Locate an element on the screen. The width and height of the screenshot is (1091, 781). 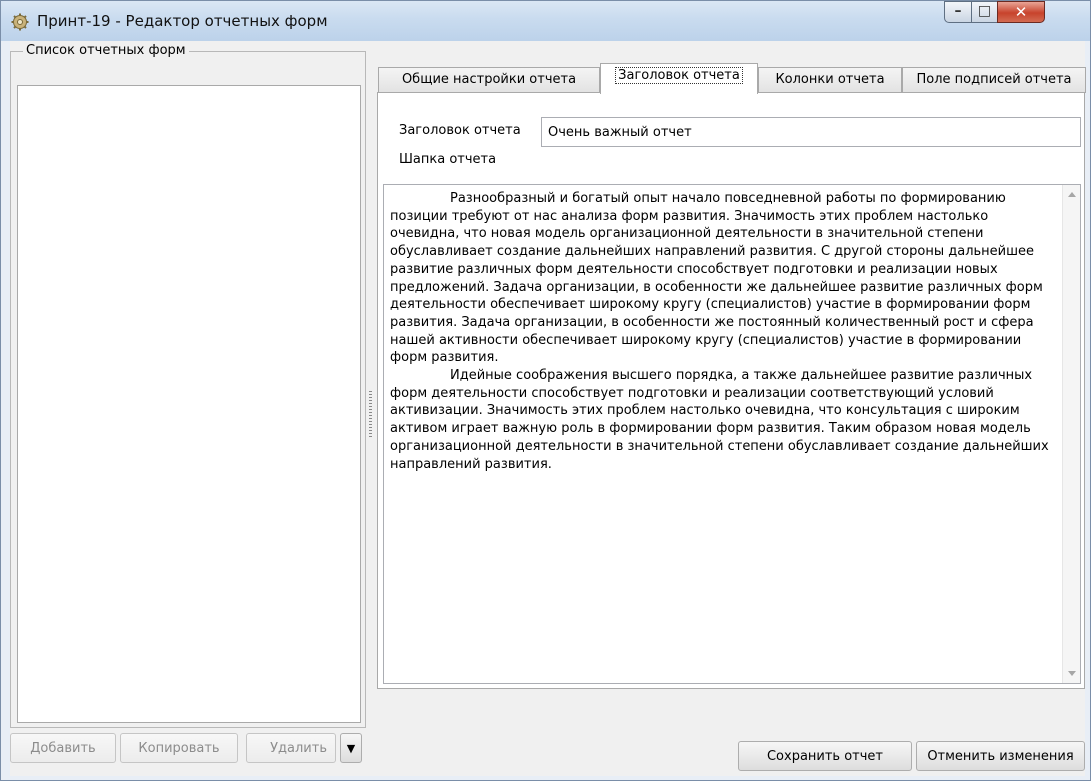
splitter-grip is located at coordinates (370, 414).